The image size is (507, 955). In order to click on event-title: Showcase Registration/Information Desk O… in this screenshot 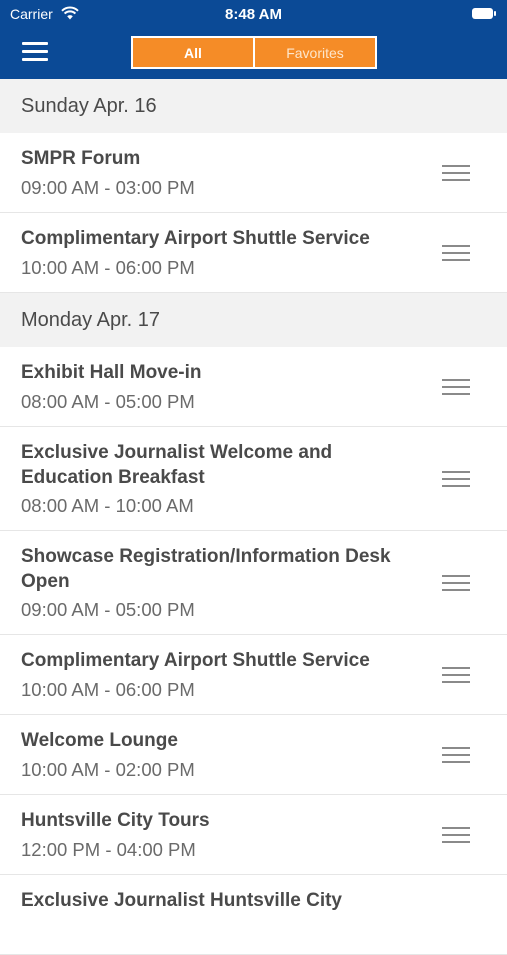, I will do `click(206, 569)`.